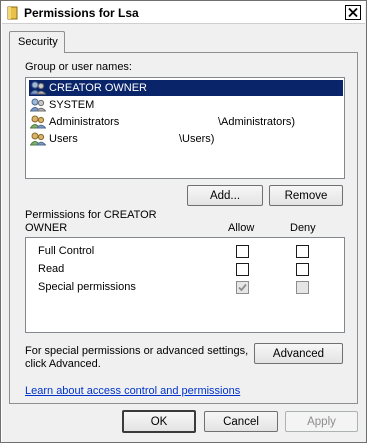 The image size is (367, 443). I want to click on list-item-domain: \Administrators), so click(257, 122).